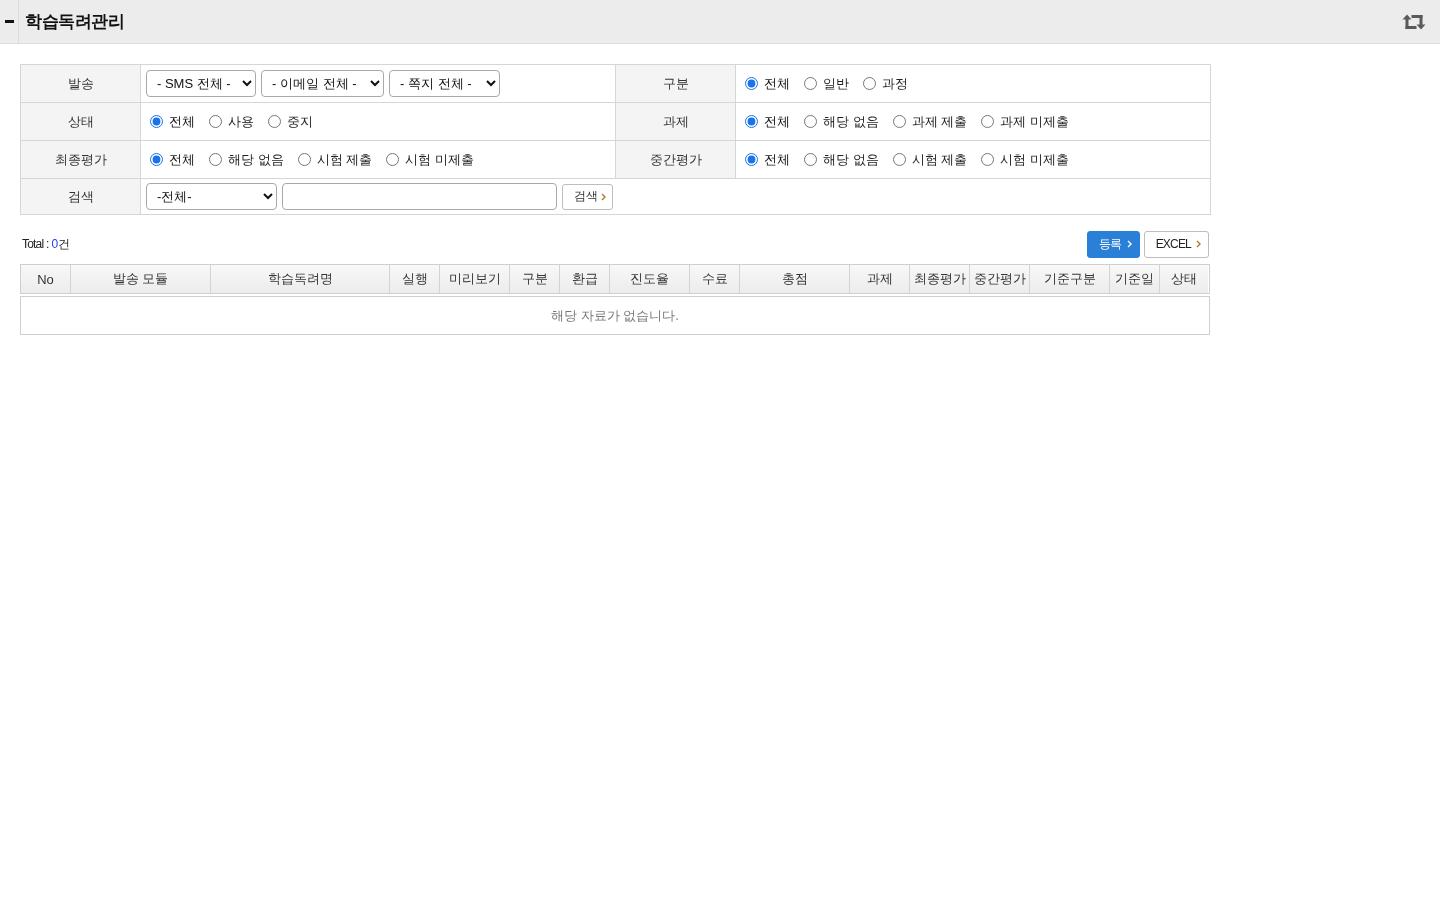 The height and width of the screenshot is (900, 1440). Describe the element at coordinates (64, 244) in the screenshot. I see `total-unit: 건` at that location.